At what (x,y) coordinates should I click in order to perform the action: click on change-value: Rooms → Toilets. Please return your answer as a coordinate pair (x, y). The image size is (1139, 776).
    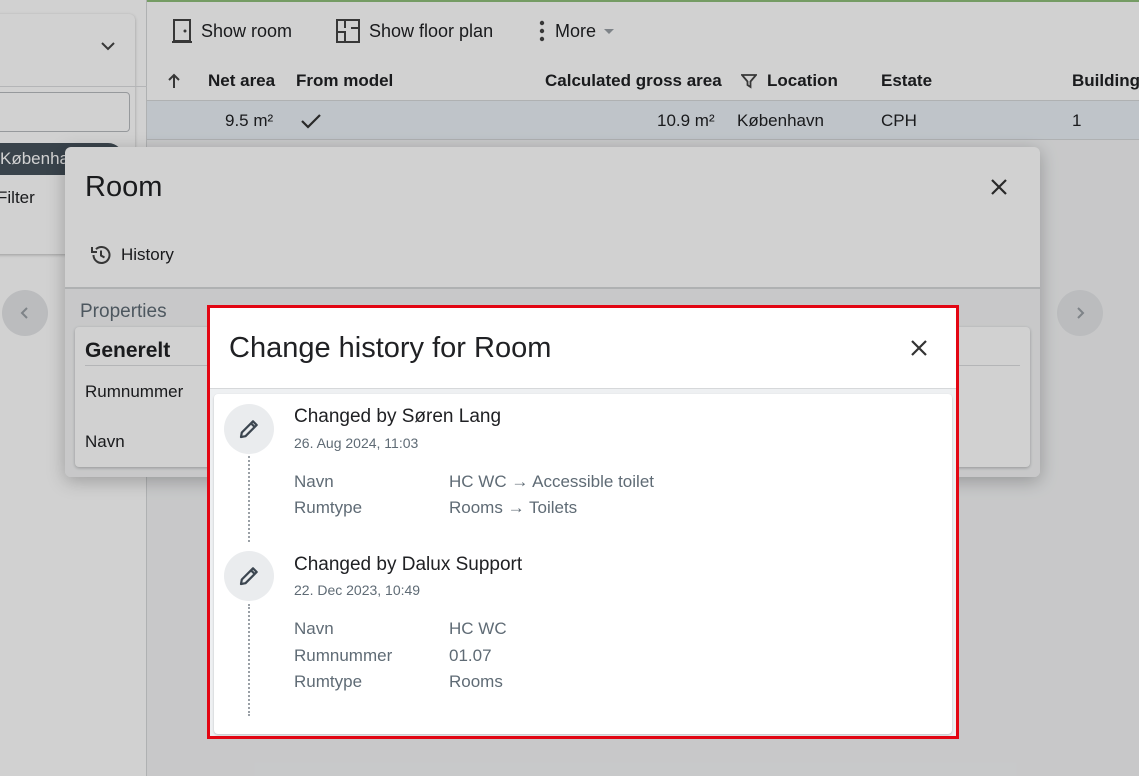
    Looking at the image, I should click on (513, 507).